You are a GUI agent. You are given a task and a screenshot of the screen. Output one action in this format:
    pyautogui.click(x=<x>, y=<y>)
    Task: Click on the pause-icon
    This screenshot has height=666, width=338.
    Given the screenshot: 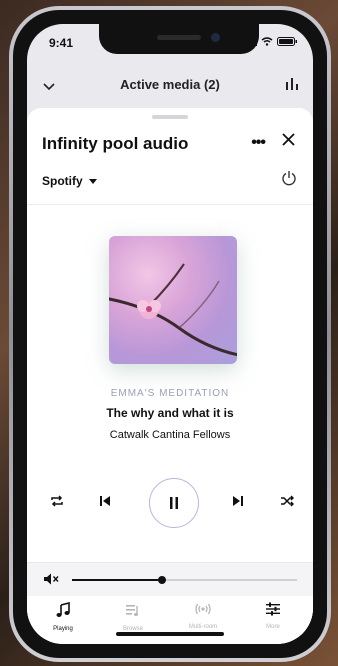 What is the action you would take?
    pyautogui.click(x=174, y=503)
    